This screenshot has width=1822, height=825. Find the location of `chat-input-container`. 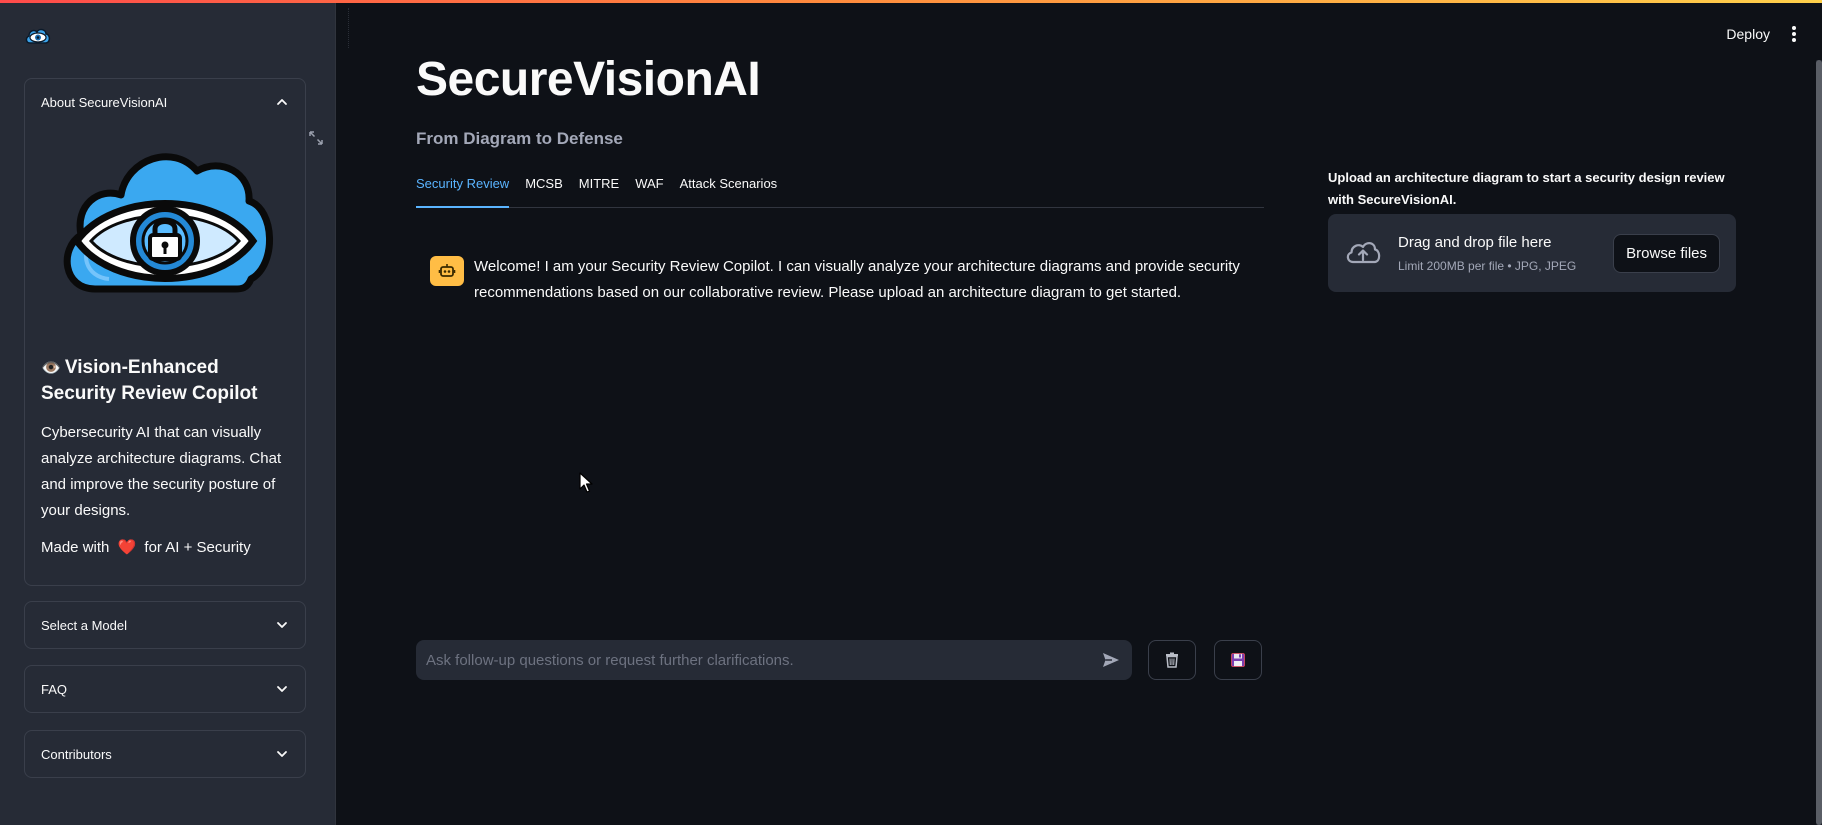

chat-input-container is located at coordinates (774, 660).